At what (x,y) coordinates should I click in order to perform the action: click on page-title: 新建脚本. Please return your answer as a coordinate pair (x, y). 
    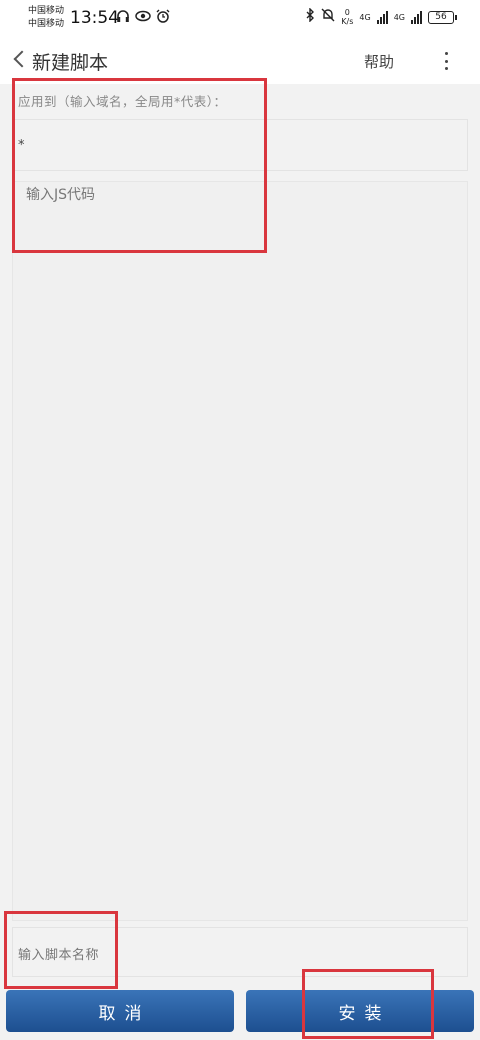
    Looking at the image, I should click on (70, 63).